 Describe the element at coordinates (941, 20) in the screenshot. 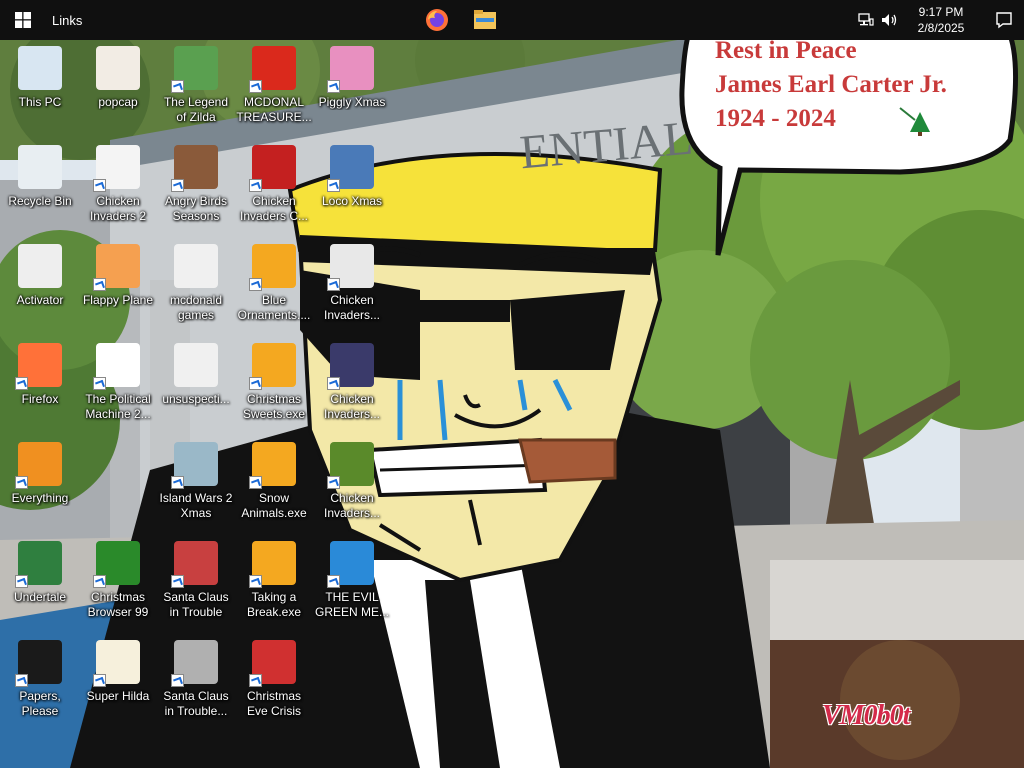

I see `taskbar-clock: 9:17 PM 2/8/2025` at that location.